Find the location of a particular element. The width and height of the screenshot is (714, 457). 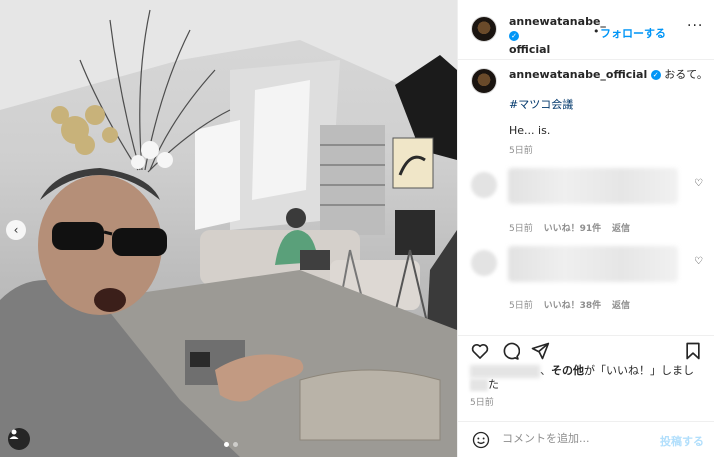

caption-avatar is located at coordinates (484, 81).